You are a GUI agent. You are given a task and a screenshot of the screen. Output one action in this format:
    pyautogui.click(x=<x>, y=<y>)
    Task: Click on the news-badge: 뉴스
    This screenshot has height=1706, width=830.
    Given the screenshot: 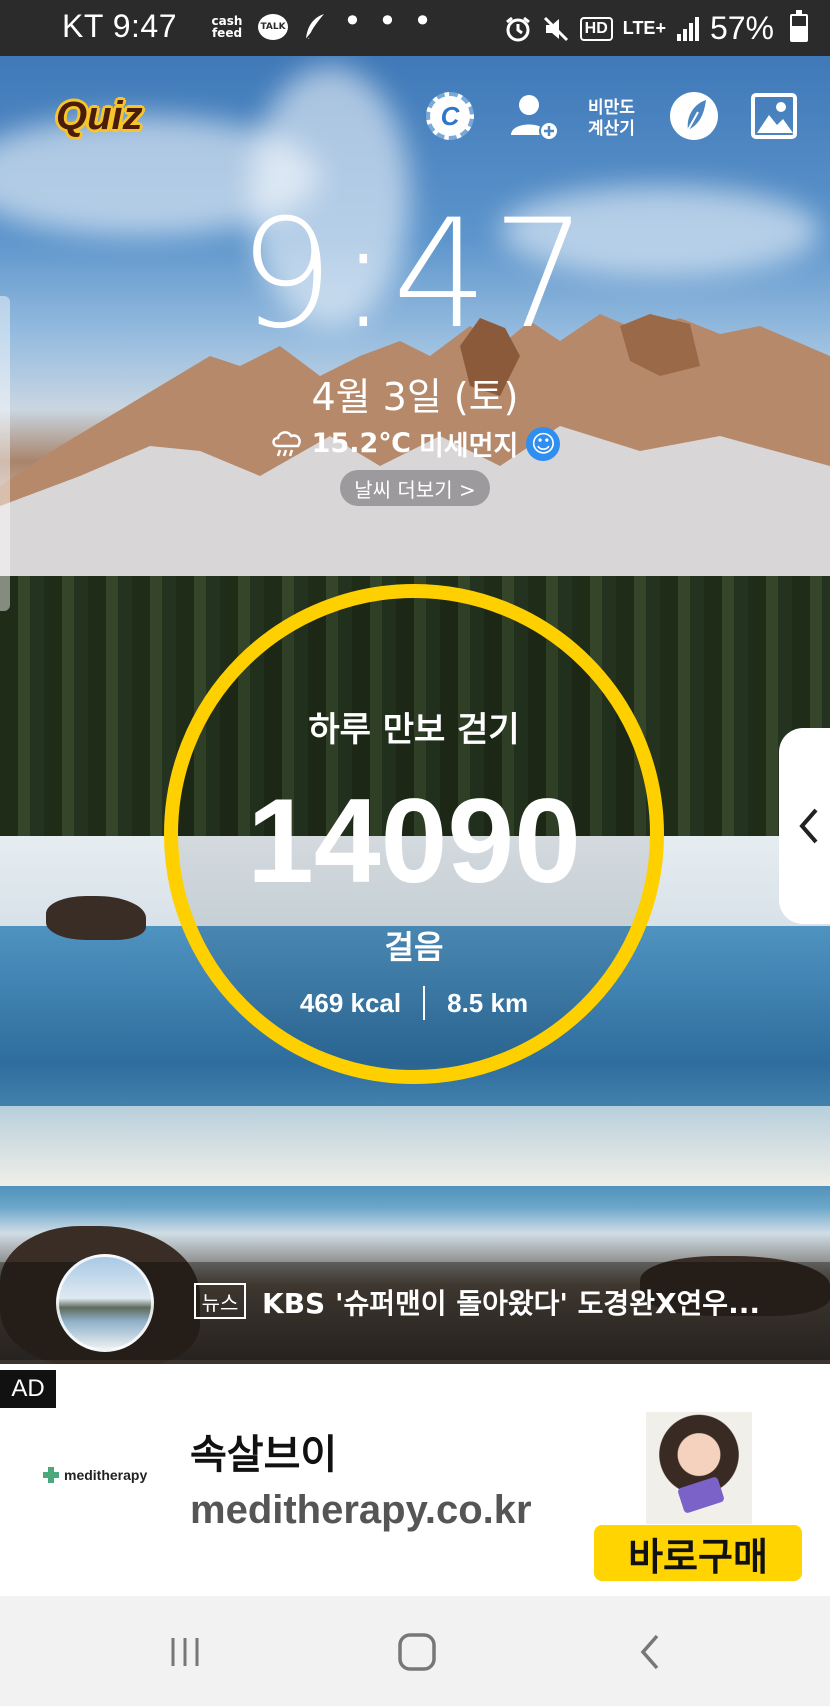 What is the action you would take?
    pyautogui.click(x=220, y=1301)
    